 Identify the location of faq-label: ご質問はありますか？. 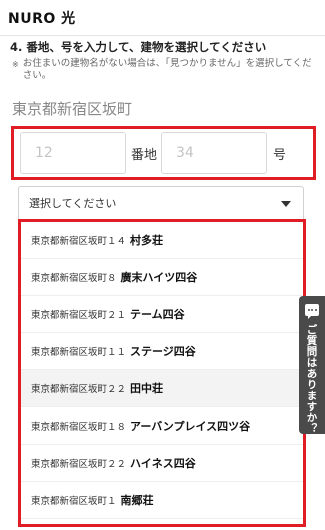
(311, 379).